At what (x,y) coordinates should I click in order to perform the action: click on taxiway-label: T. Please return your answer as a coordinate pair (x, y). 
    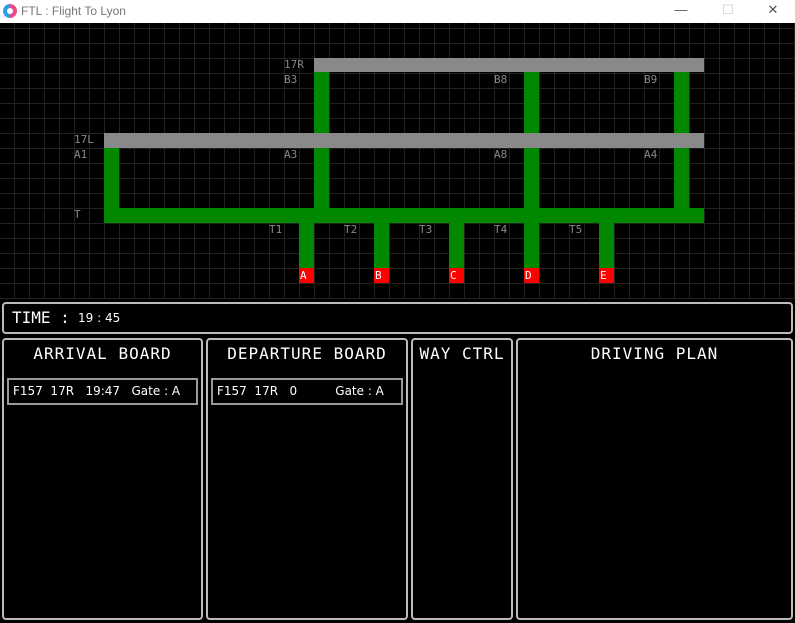
    Looking at the image, I should click on (77, 214).